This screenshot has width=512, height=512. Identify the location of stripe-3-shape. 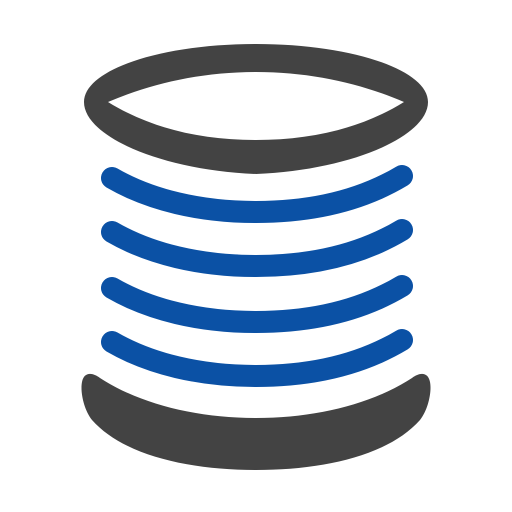
(257, 304).